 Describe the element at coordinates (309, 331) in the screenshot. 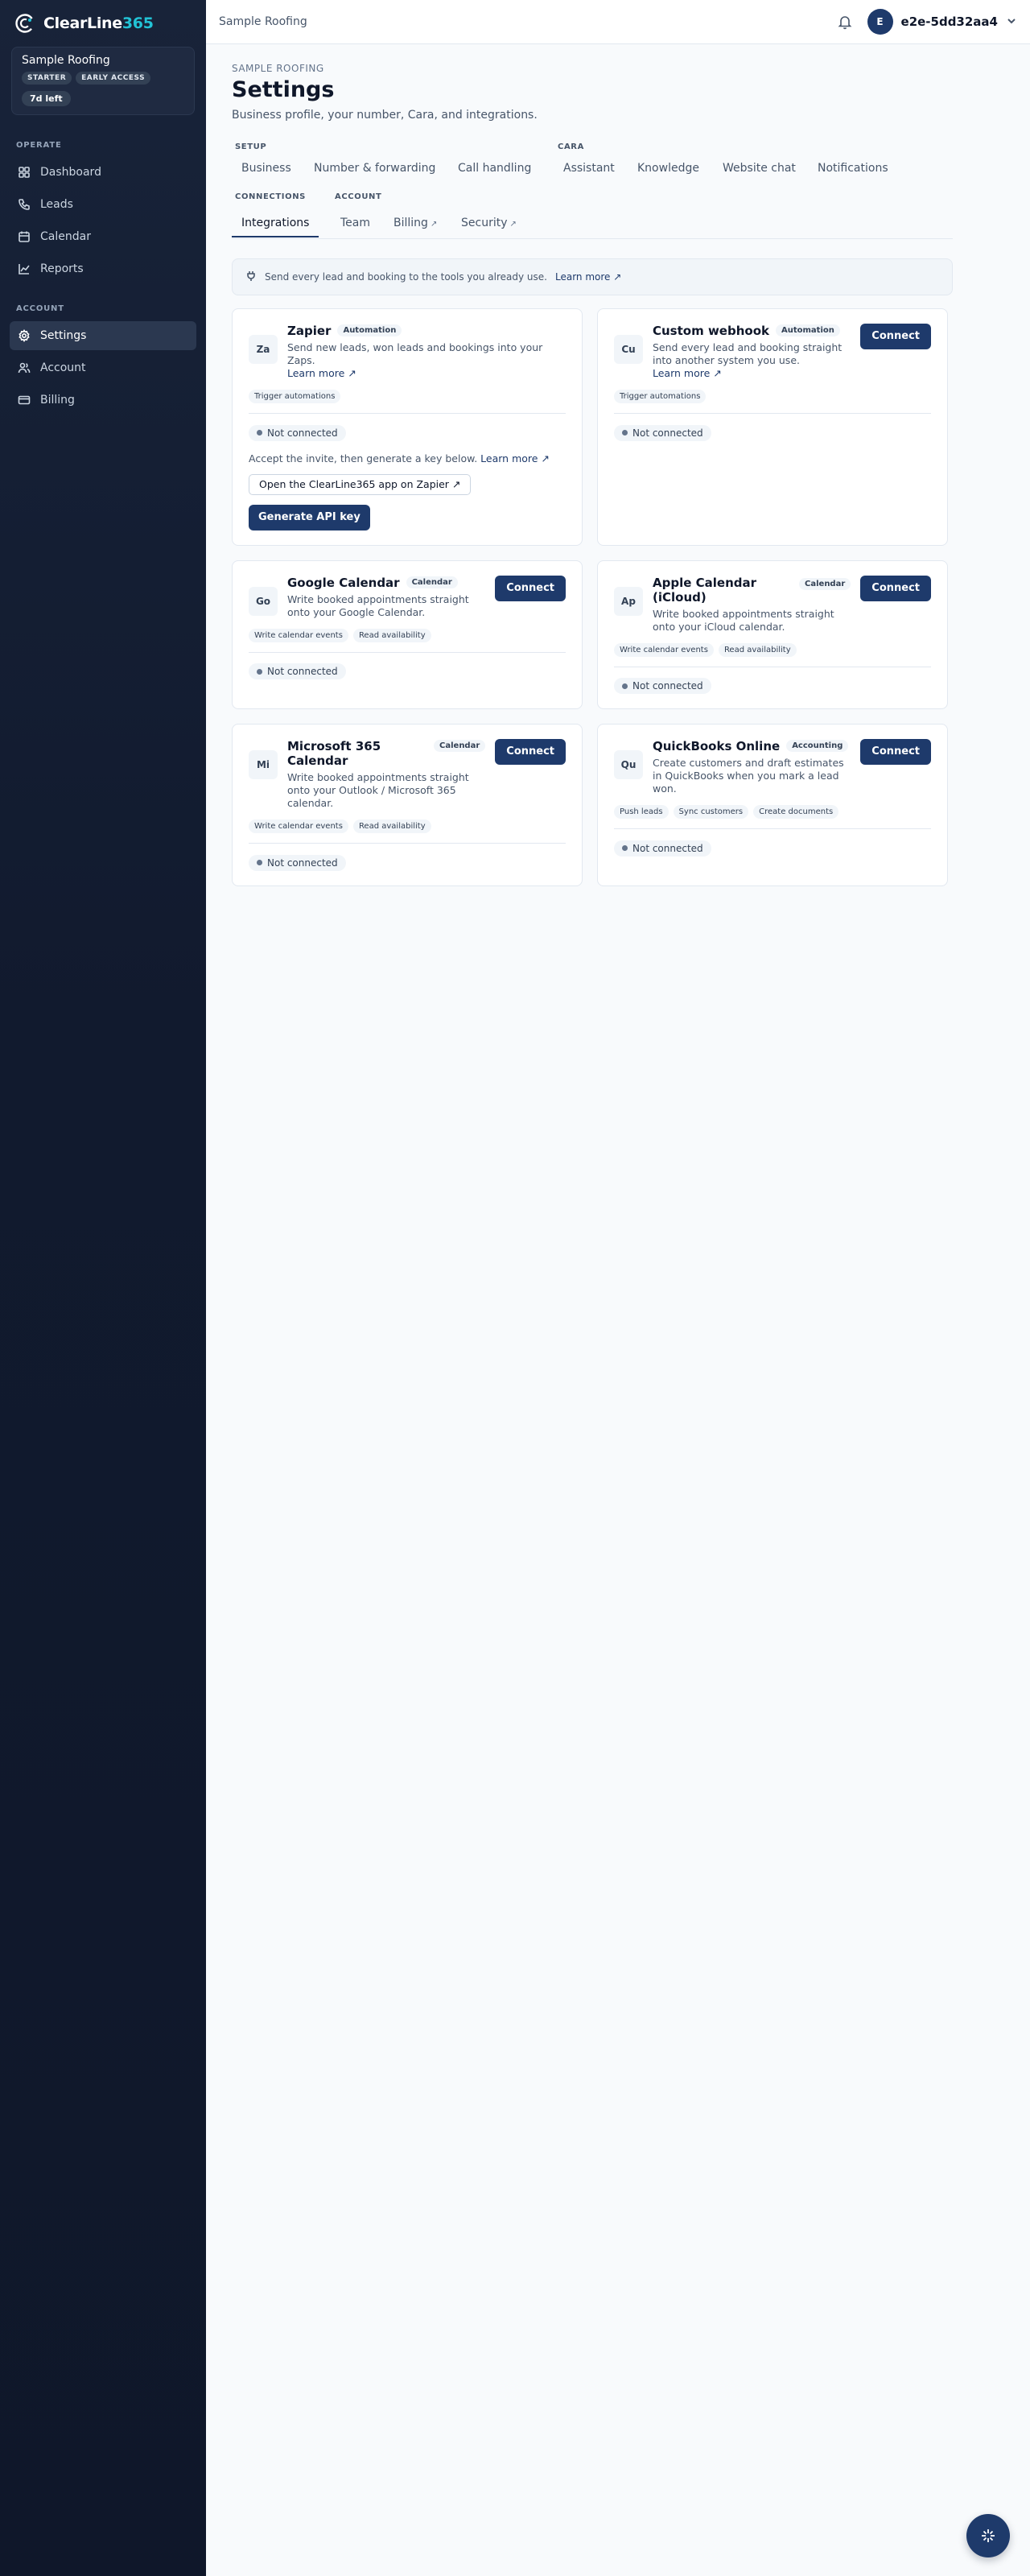

I see `integration-name: Zapier` at that location.